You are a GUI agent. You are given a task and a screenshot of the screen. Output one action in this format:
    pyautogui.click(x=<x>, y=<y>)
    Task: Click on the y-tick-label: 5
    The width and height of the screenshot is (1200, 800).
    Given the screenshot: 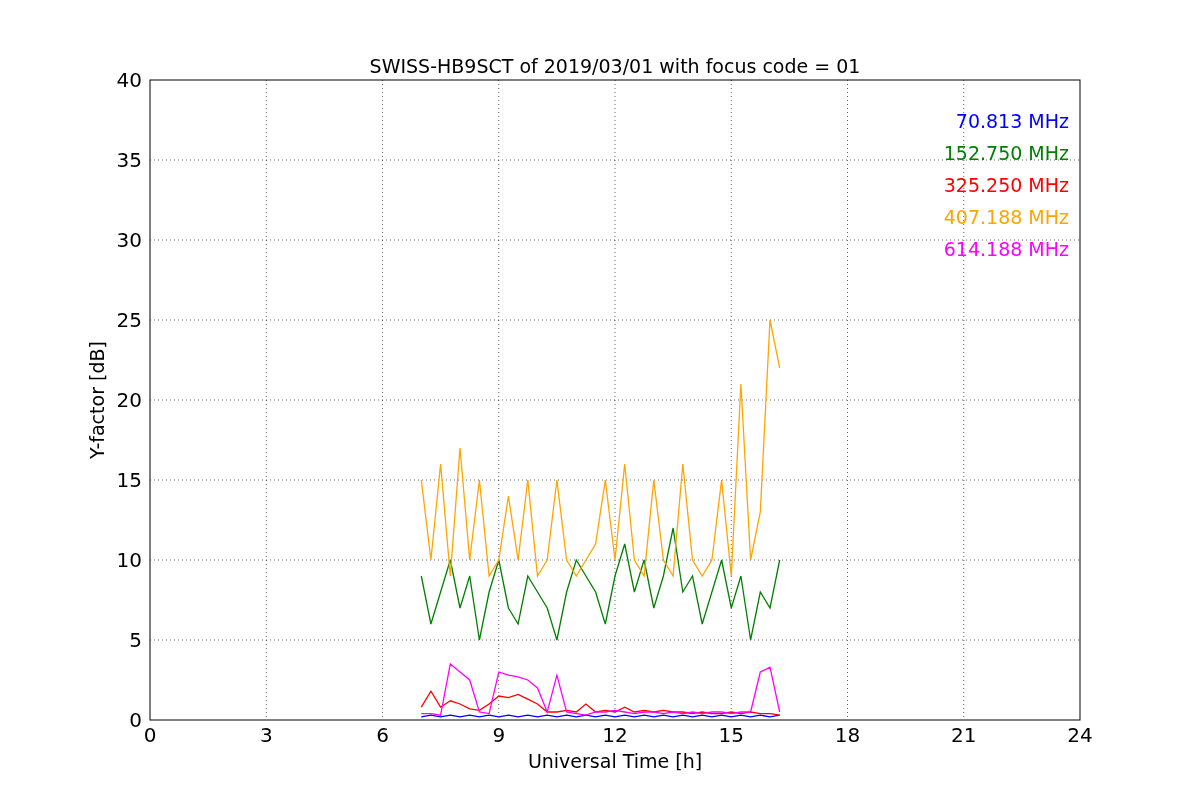 What is the action you would take?
    pyautogui.click(x=135, y=640)
    